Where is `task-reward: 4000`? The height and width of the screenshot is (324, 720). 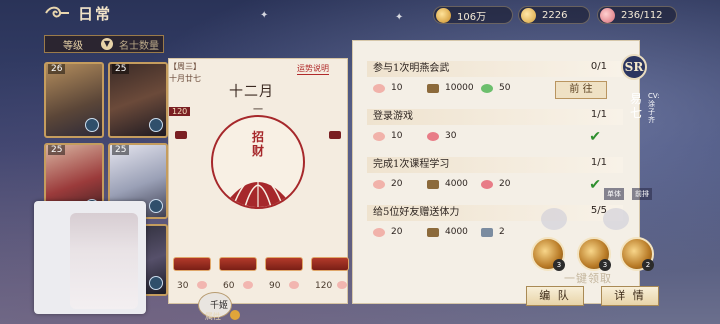 task-reward: 4000 is located at coordinates (447, 232).